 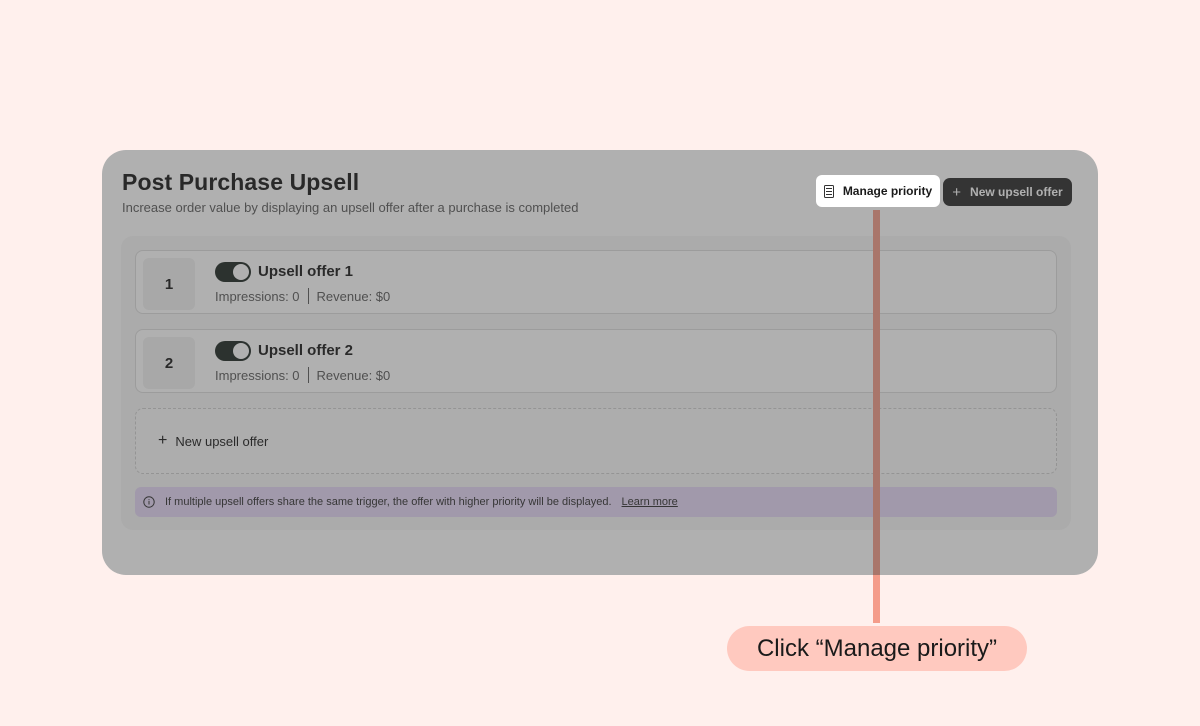 I want to click on priority-number: 2, so click(x=169, y=363).